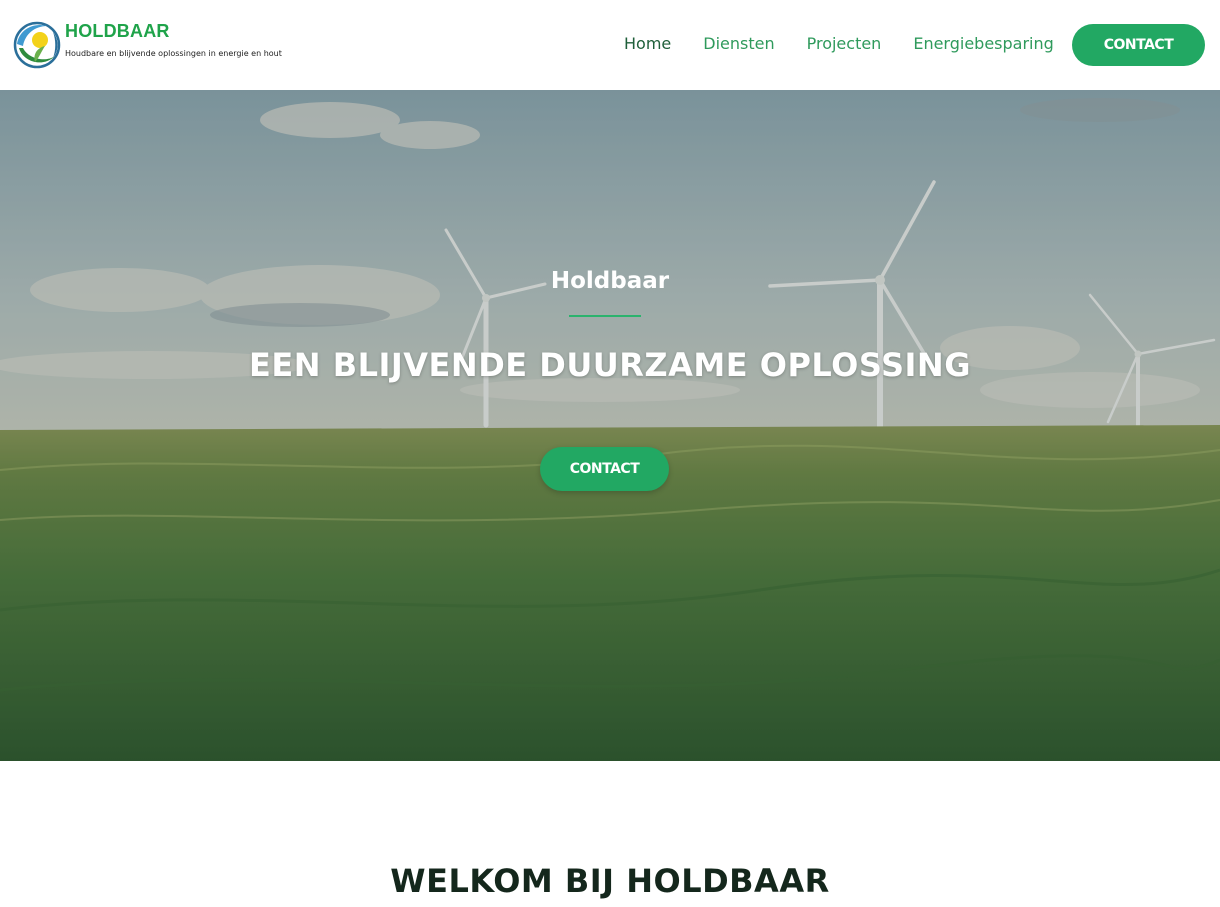  What do you see at coordinates (605, 316) in the screenshot?
I see `hero-divider` at bounding box center [605, 316].